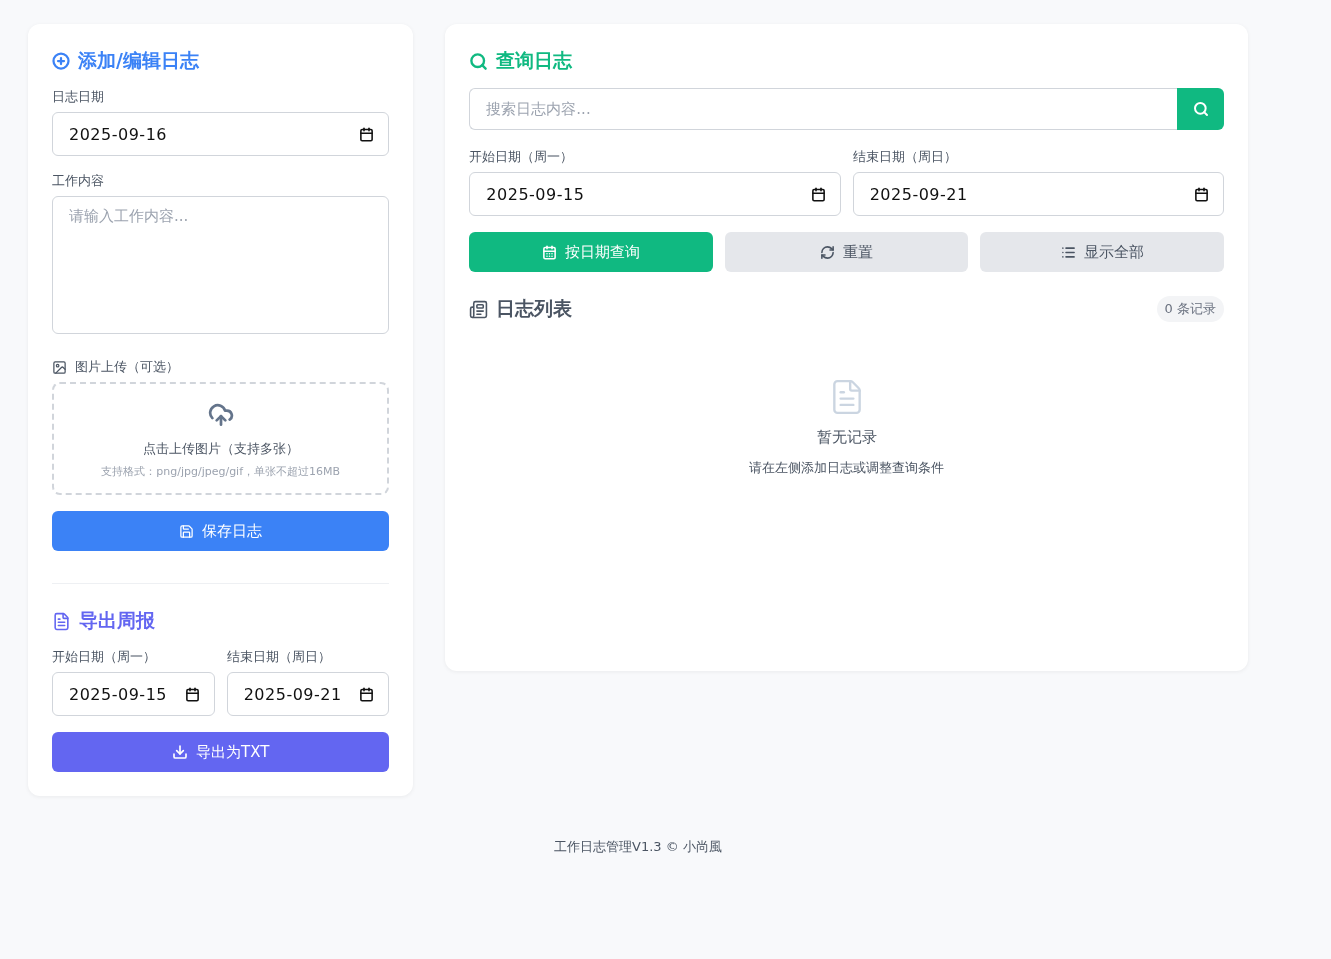 This screenshot has height=959, width=1331. Describe the element at coordinates (638, 846) in the screenshot. I see `footer-text: 工作日志管理V1.3 © 小尚風` at that location.